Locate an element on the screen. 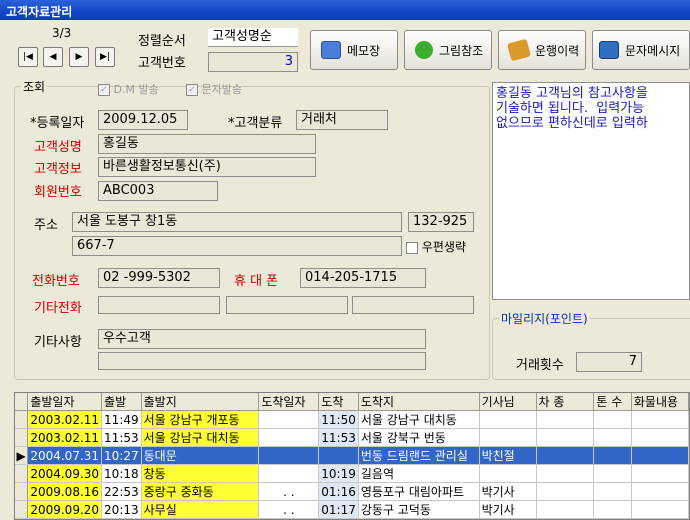  first-record-button: |◀ is located at coordinates (28, 57).